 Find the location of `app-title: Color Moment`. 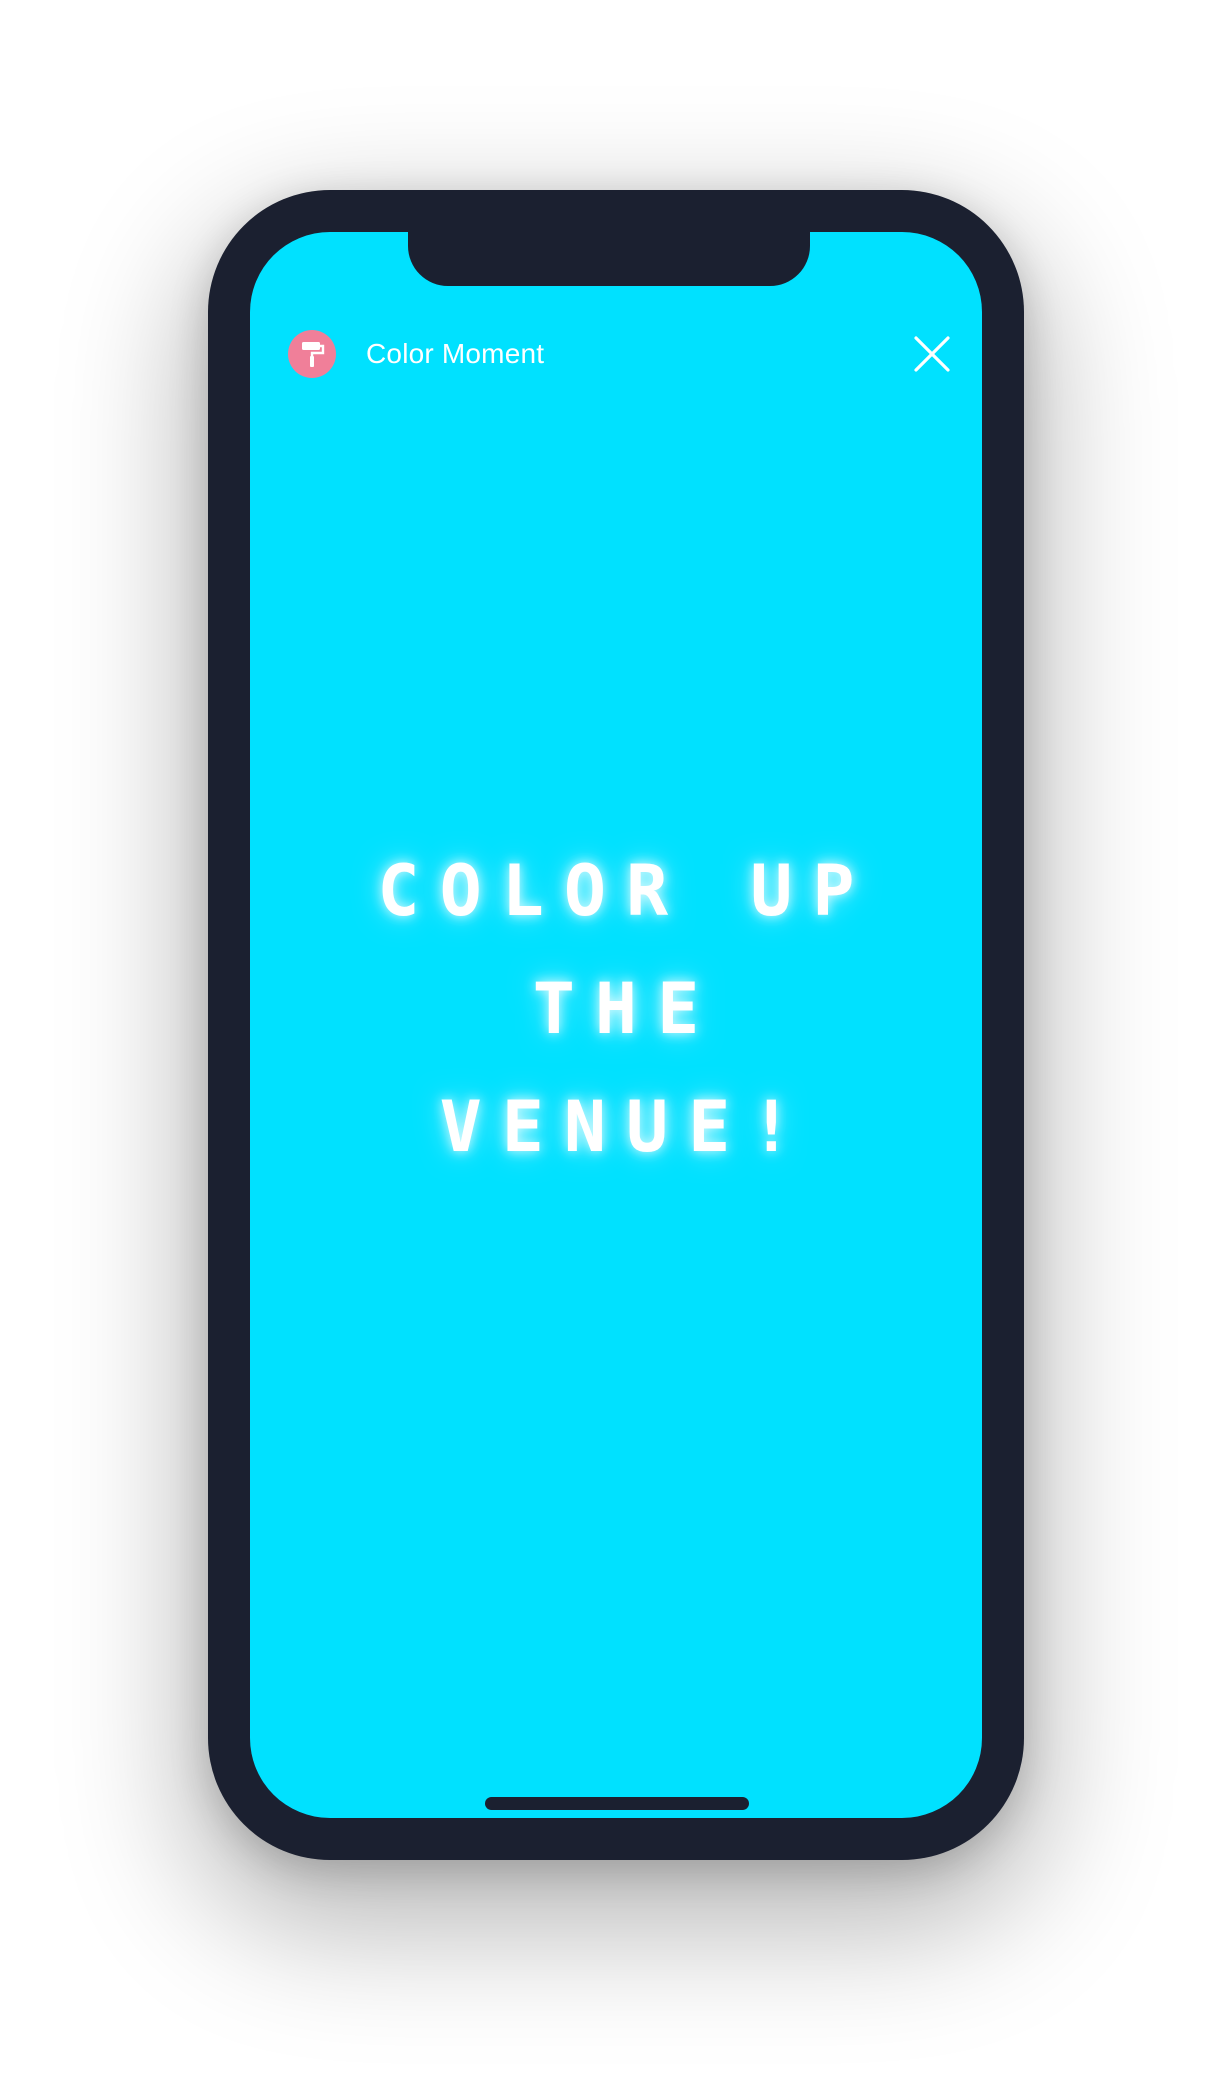

app-title: Color Moment is located at coordinates (455, 353).